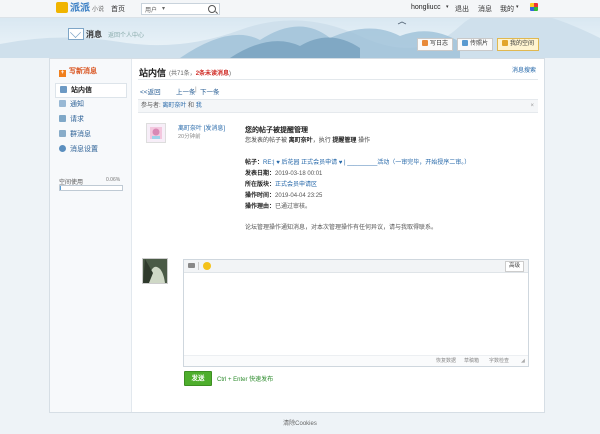  What do you see at coordinates (98, 10) in the screenshot?
I see `logo-subtext: 小说` at bounding box center [98, 10].